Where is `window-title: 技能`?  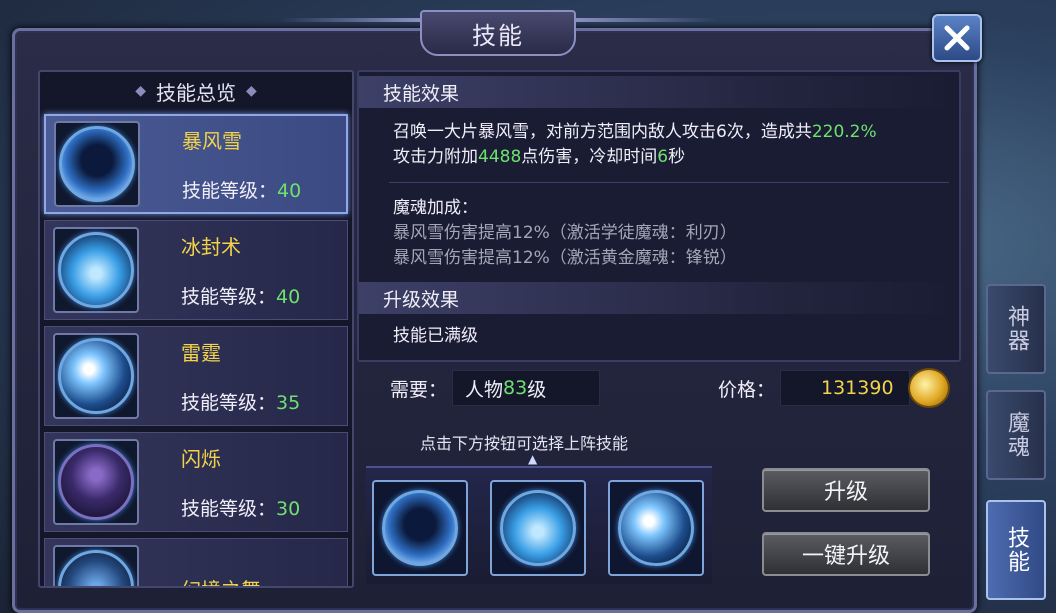 window-title: 技能 is located at coordinates (498, 33).